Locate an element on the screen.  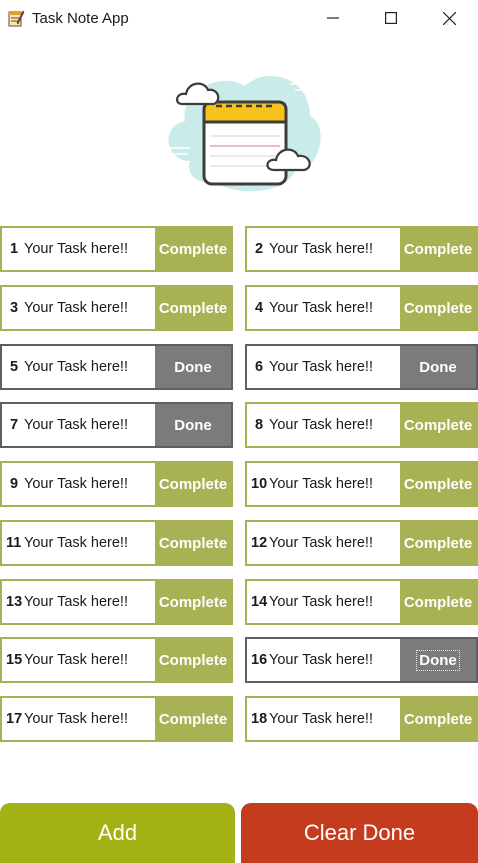
task-number: 10 is located at coordinates (259, 484).